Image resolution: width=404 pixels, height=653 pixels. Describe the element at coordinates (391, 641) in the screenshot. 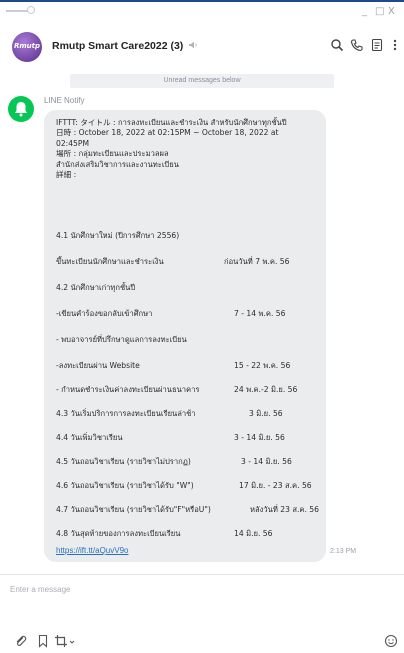

I see `emoji-icon` at that location.